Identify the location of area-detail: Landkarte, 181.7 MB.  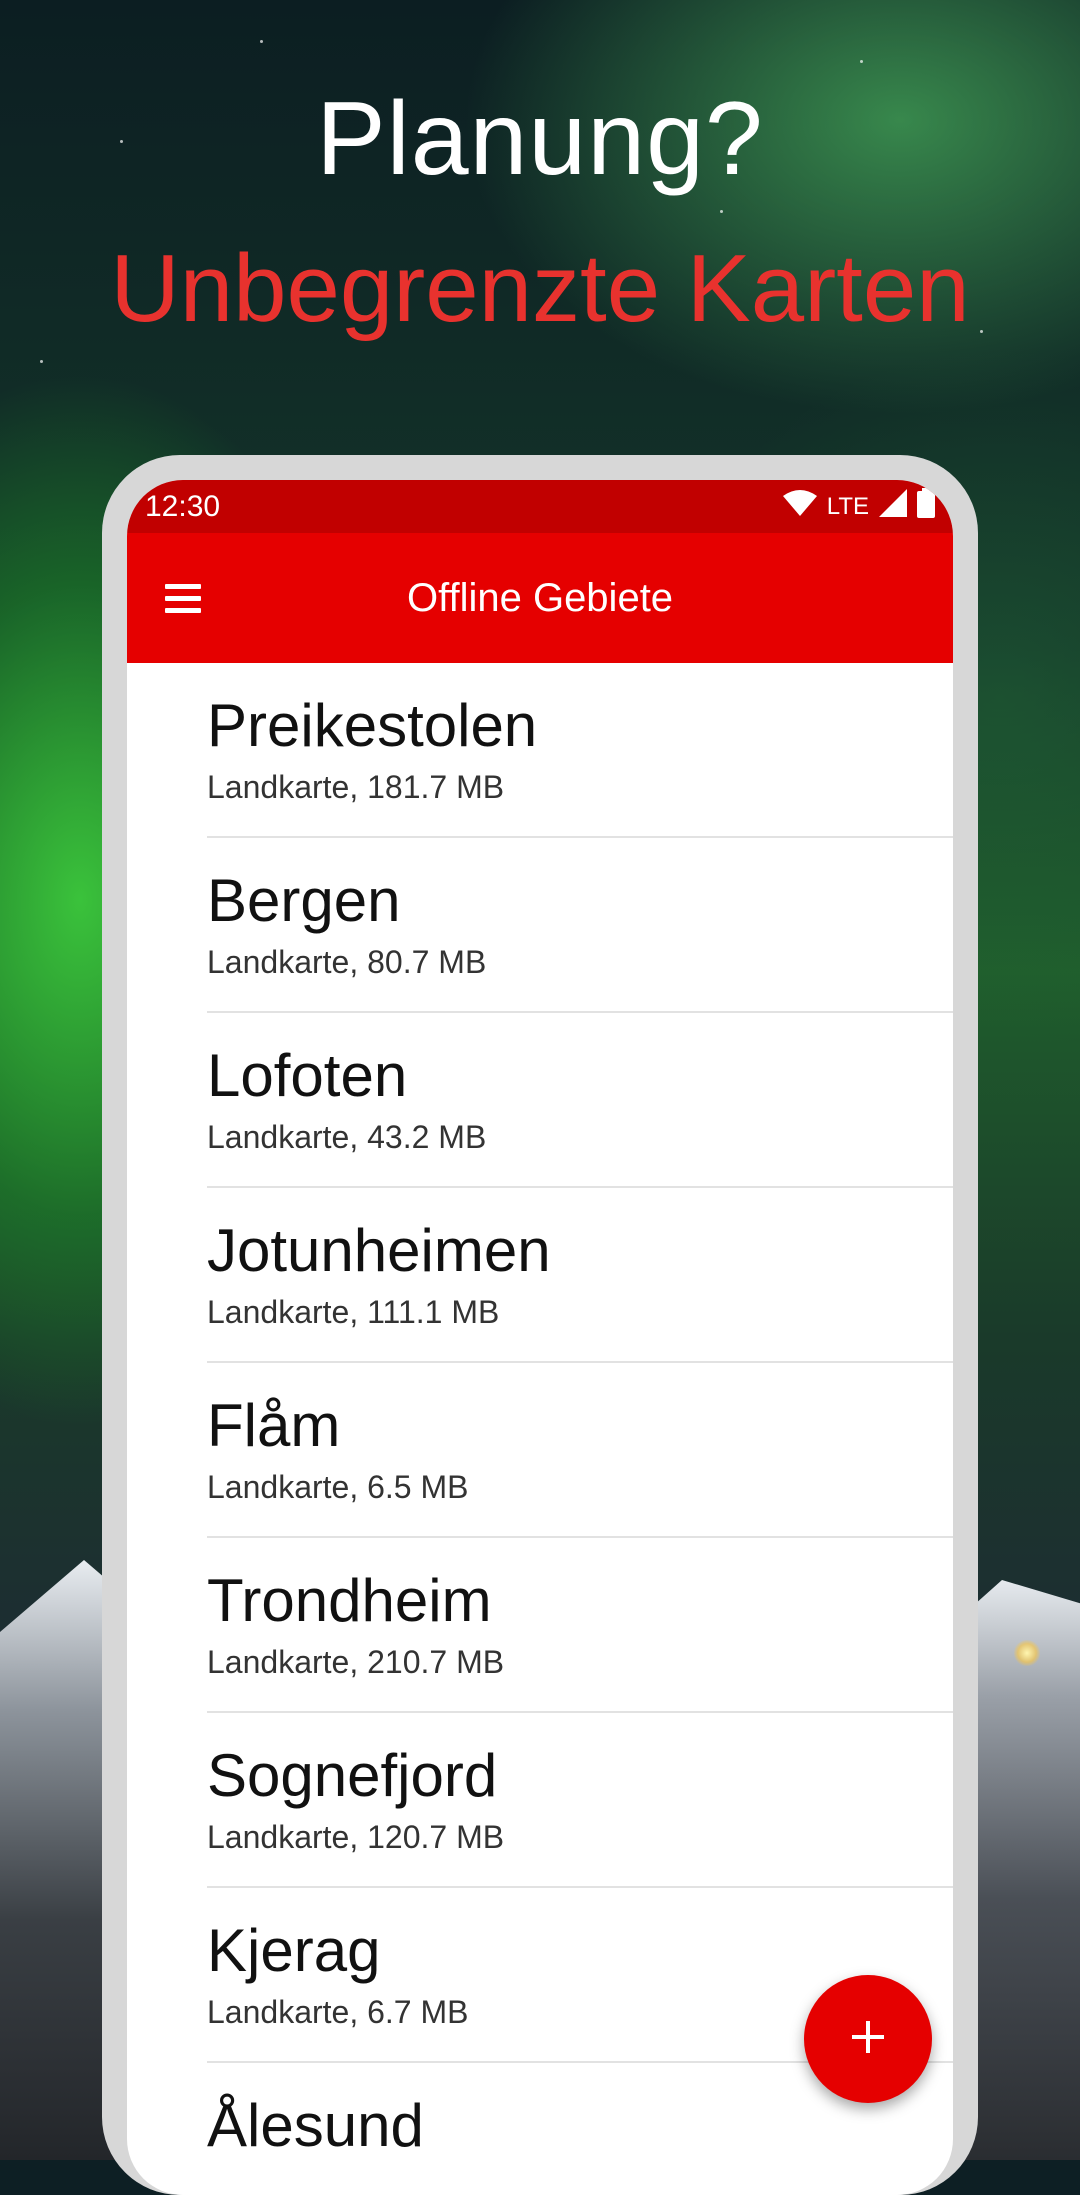
(356, 787).